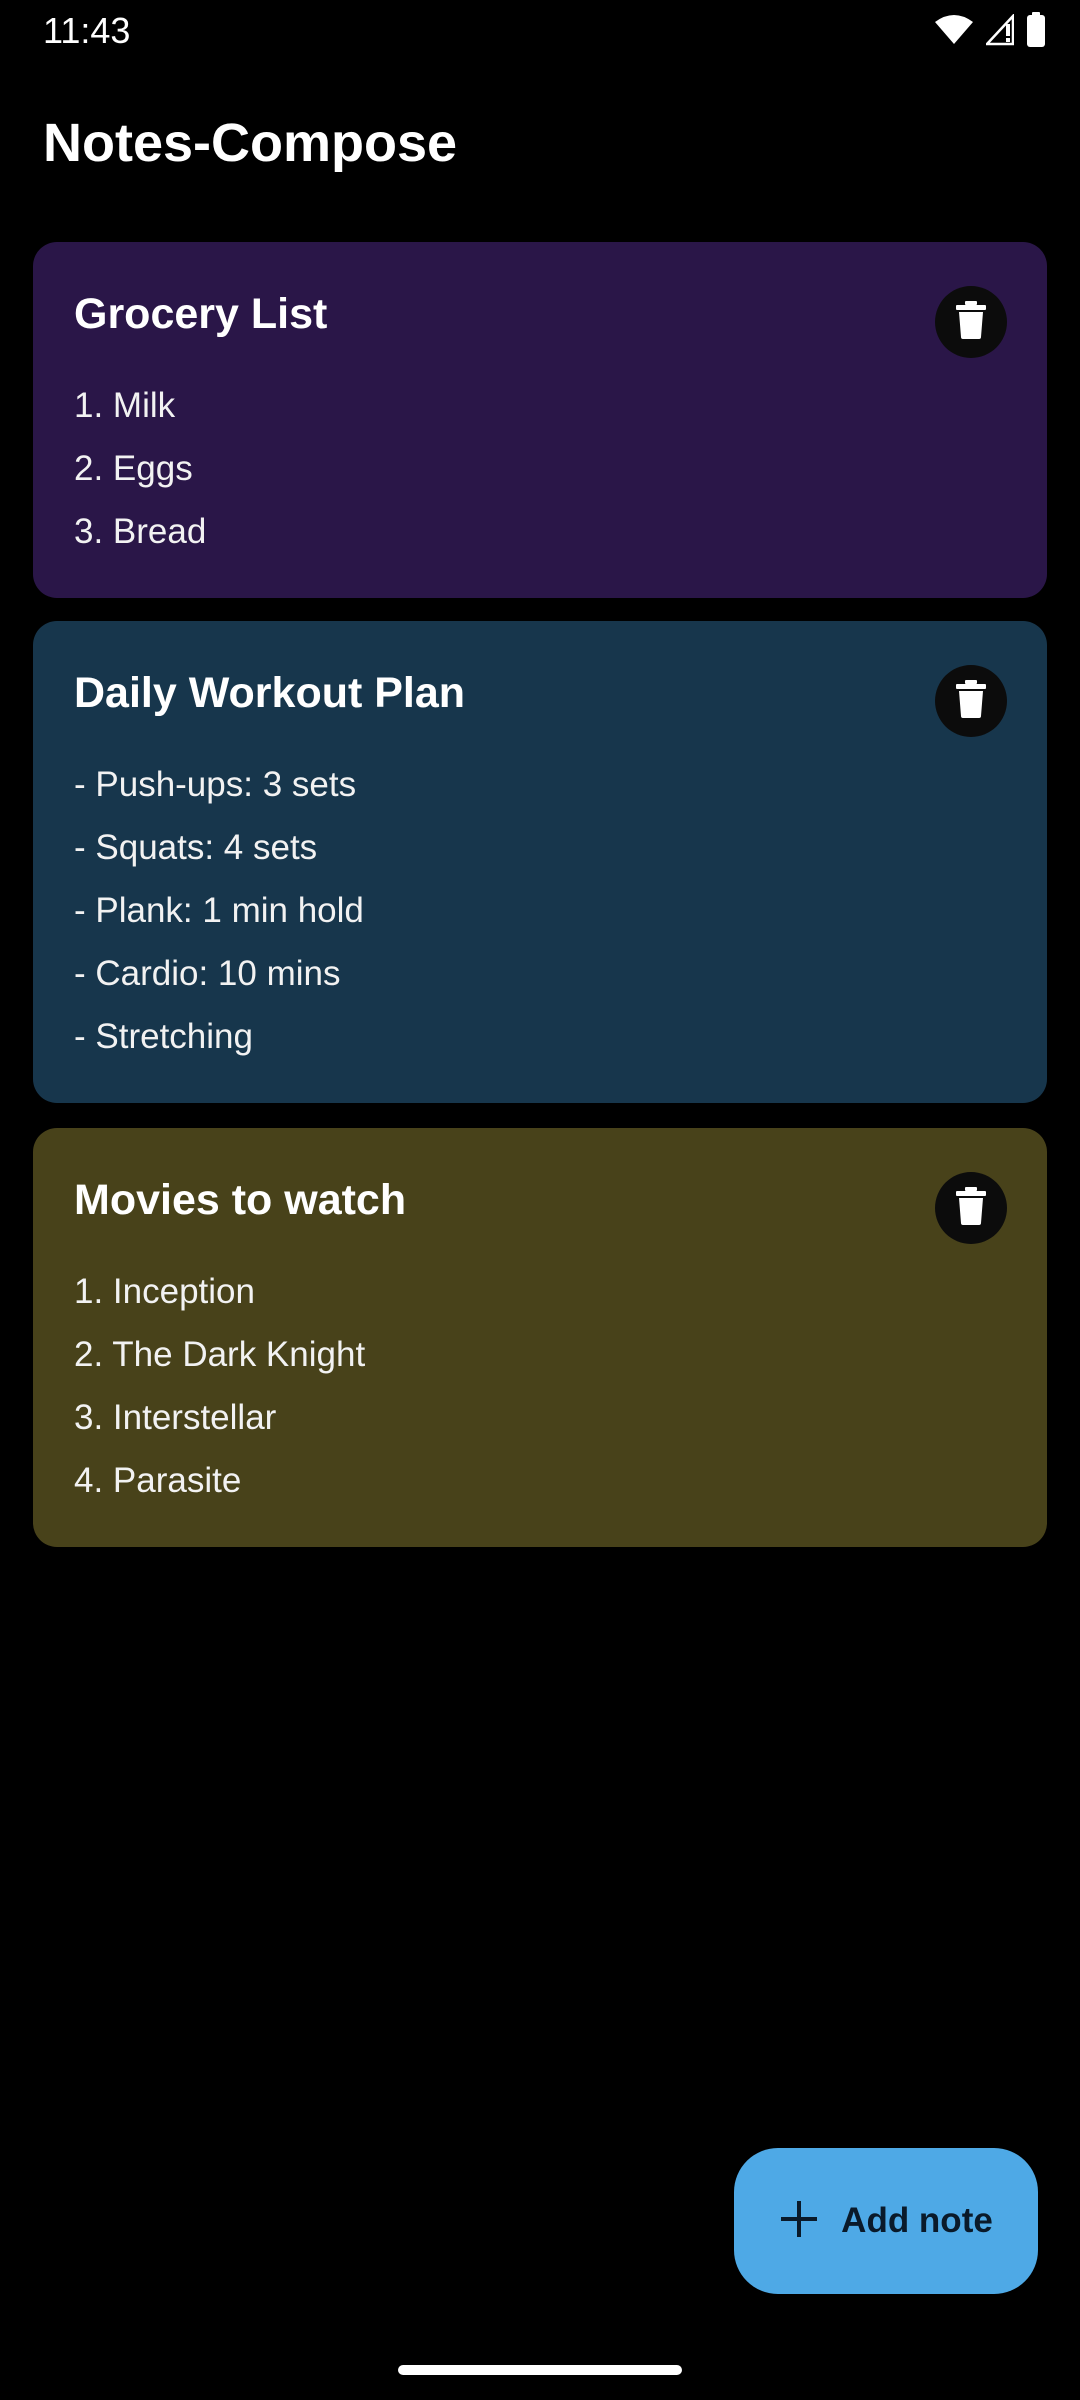  Describe the element at coordinates (540, 2370) in the screenshot. I see `home-indicator` at that location.